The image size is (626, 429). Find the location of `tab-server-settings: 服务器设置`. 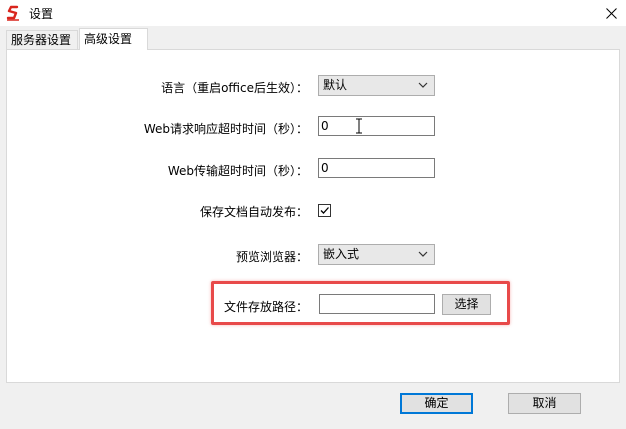

tab-server-settings: 服务器设置 is located at coordinates (42, 39).